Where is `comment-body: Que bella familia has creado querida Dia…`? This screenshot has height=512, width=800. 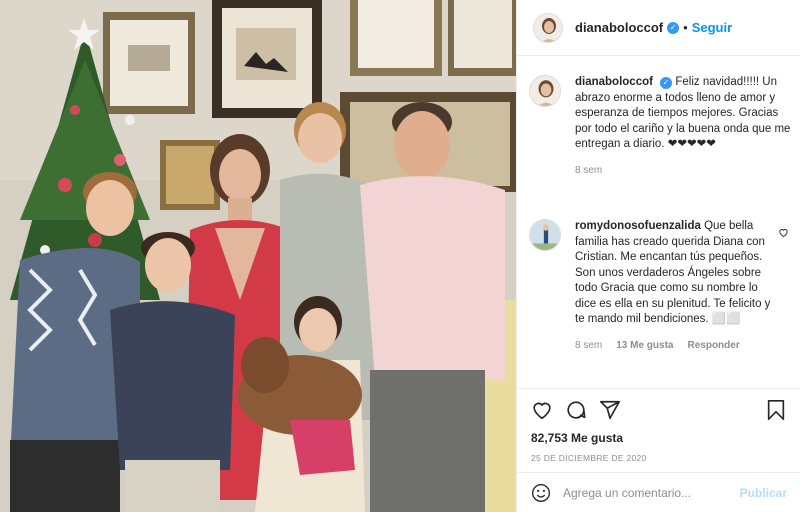 comment-body: Que bella familia has creado querida Dia… is located at coordinates (673, 272).